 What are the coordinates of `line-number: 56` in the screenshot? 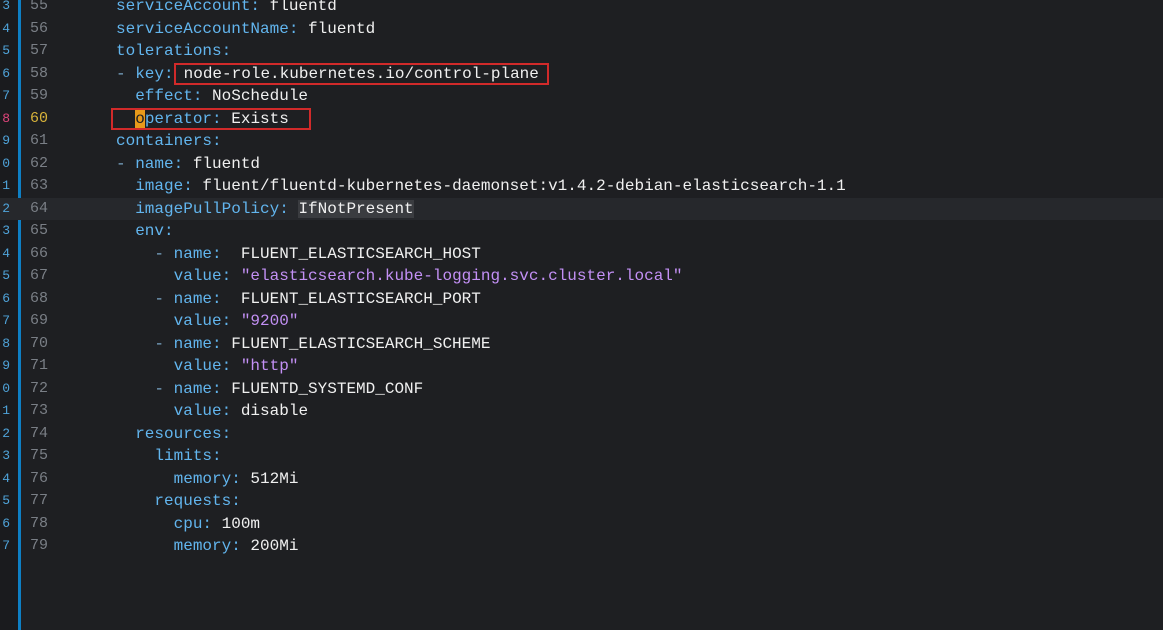 It's located at (39, 28).